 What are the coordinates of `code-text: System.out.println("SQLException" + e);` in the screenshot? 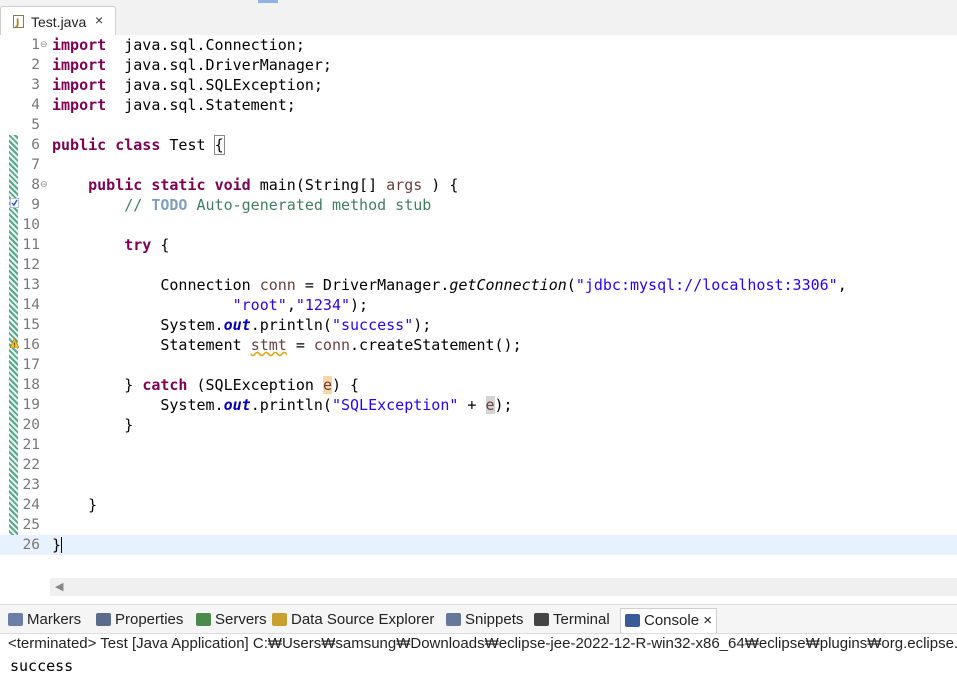 It's located at (282, 405).